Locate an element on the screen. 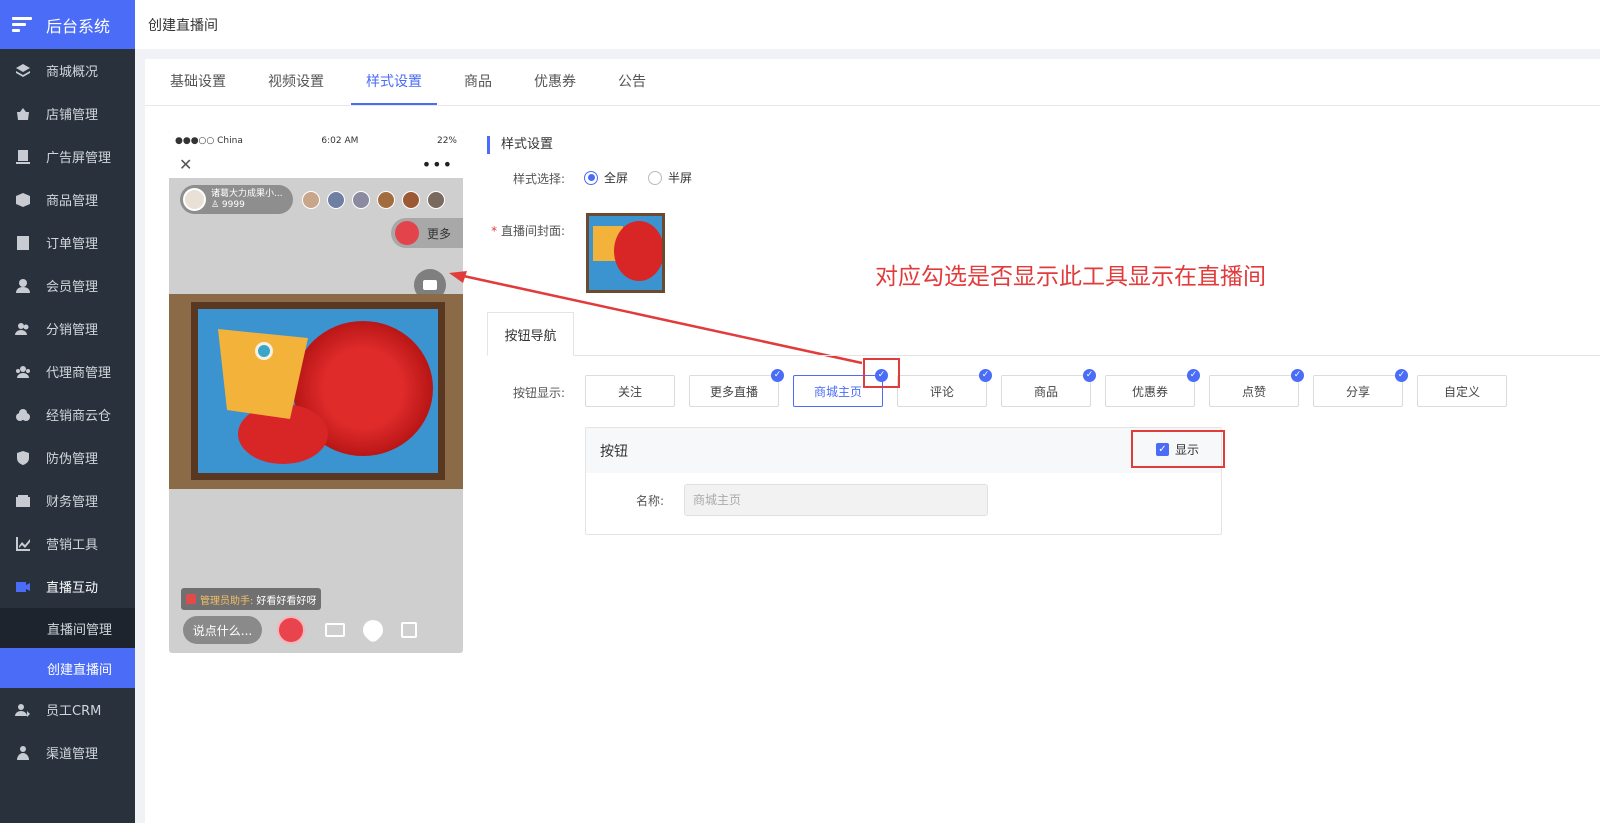 This screenshot has width=1600, height=823. sidebar-item-ad-screen: 广告屏管理 is located at coordinates (67, 156).